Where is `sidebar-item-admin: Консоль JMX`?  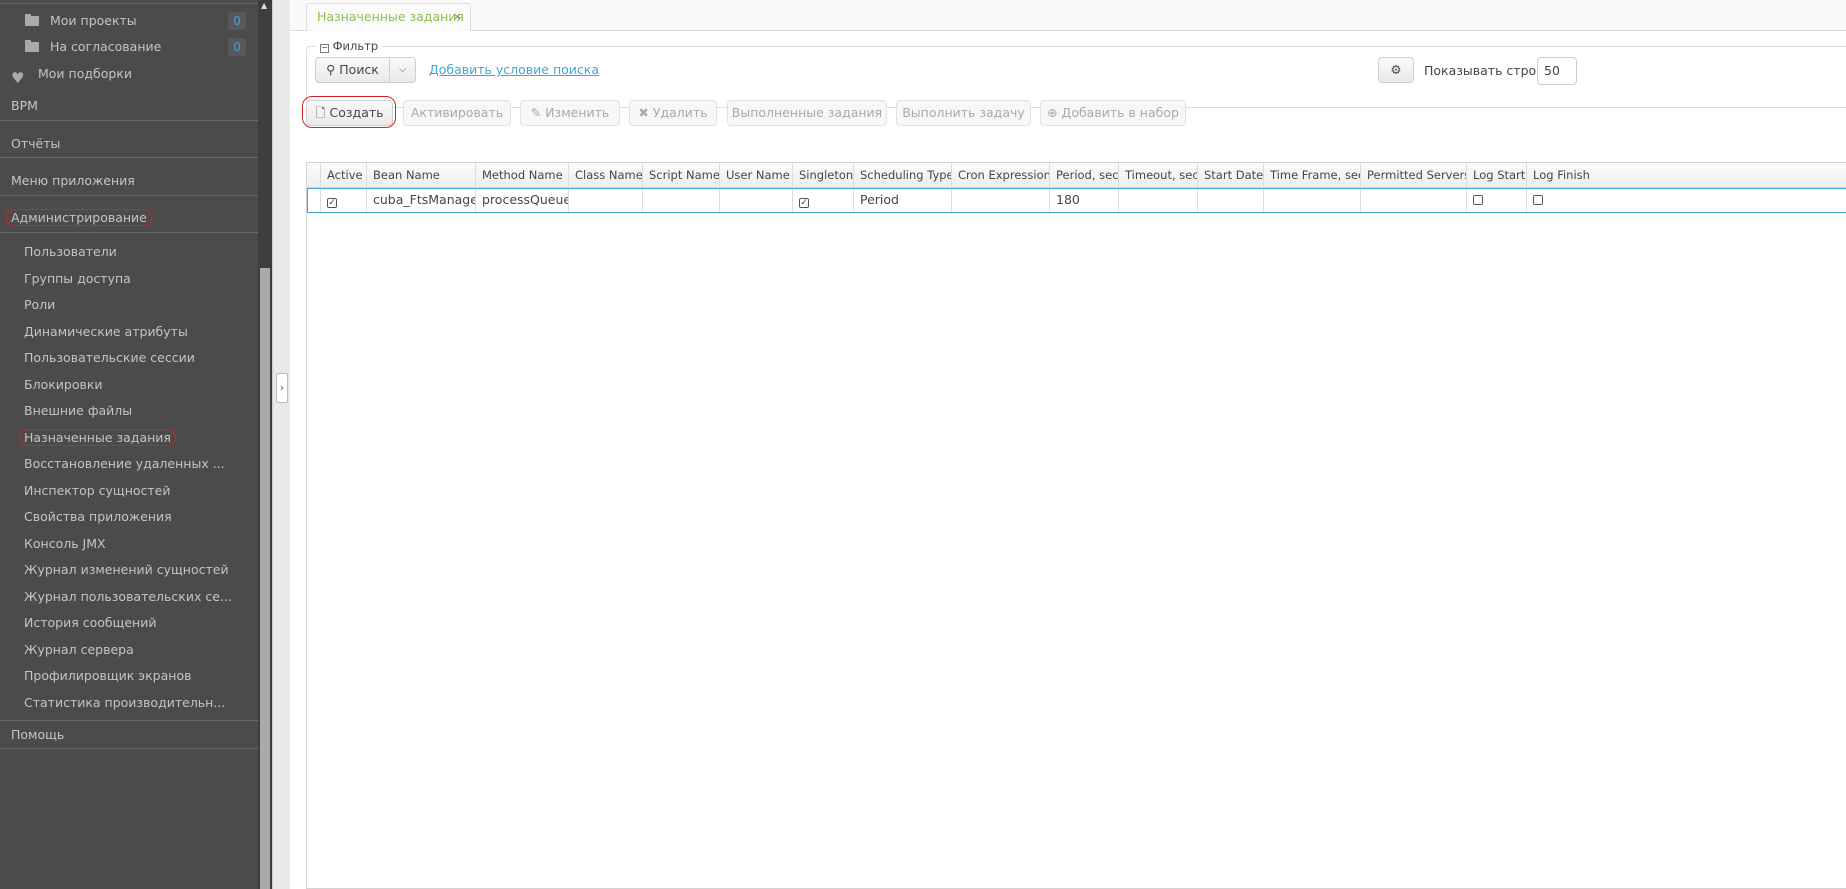 sidebar-item-admin: Консоль JMX is located at coordinates (129, 544).